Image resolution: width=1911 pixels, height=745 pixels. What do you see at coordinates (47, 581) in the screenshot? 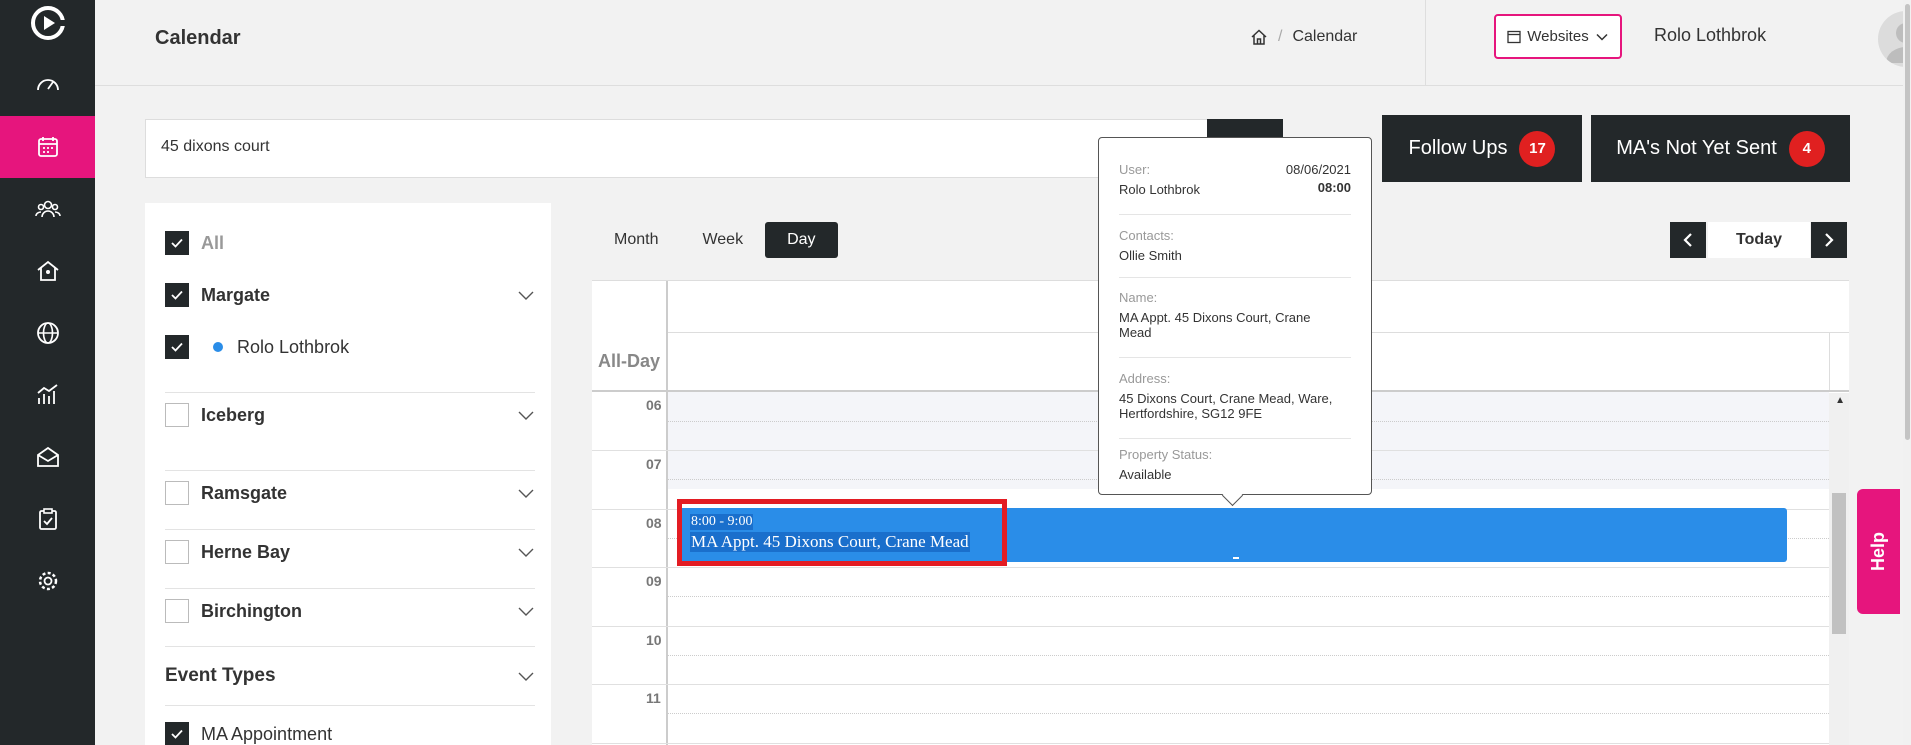
I see `nav-settings` at bounding box center [47, 581].